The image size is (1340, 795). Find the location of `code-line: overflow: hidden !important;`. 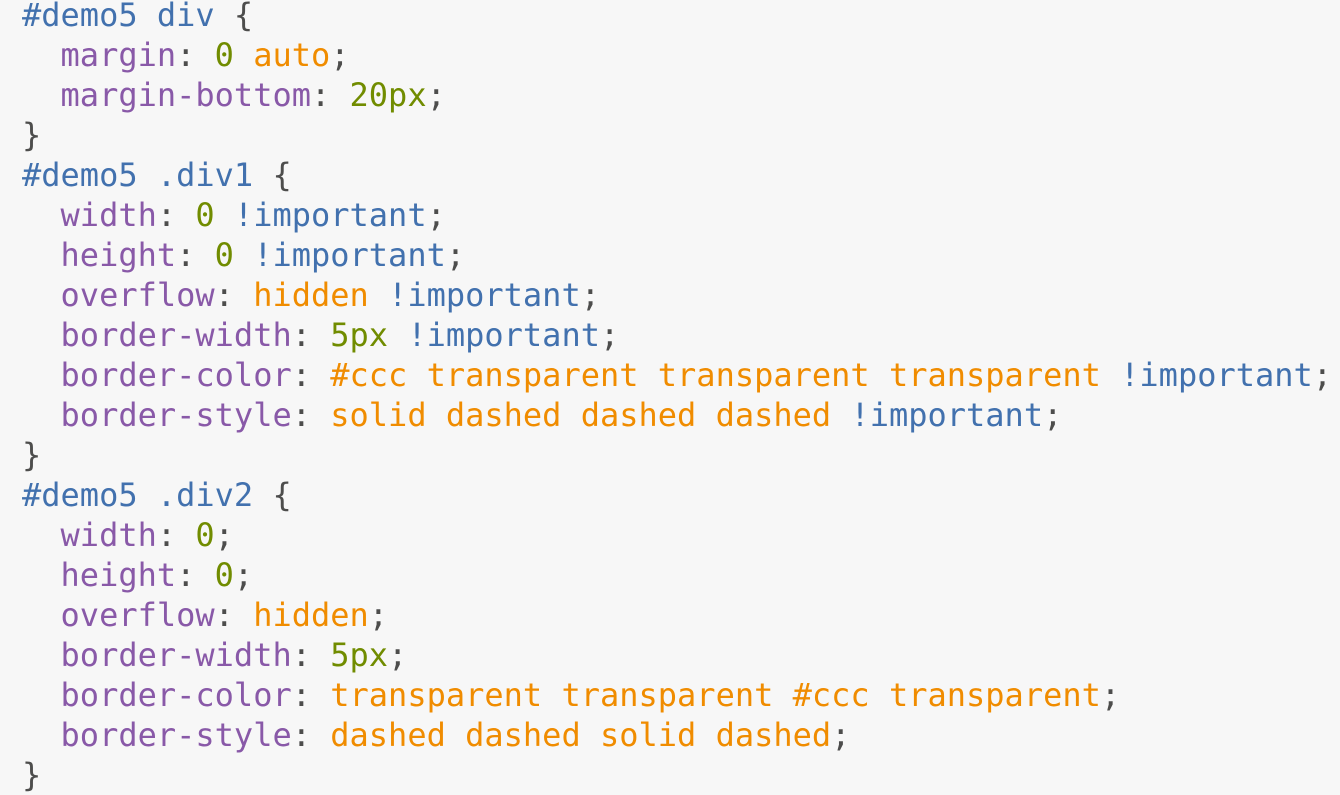

code-line: overflow: hidden !important; is located at coordinates (677, 295).